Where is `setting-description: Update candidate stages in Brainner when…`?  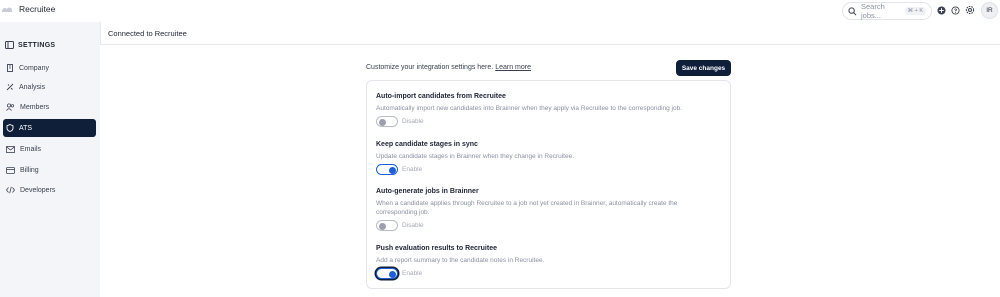
setting-description: Update candidate stages in Brainner when… is located at coordinates (475, 156).